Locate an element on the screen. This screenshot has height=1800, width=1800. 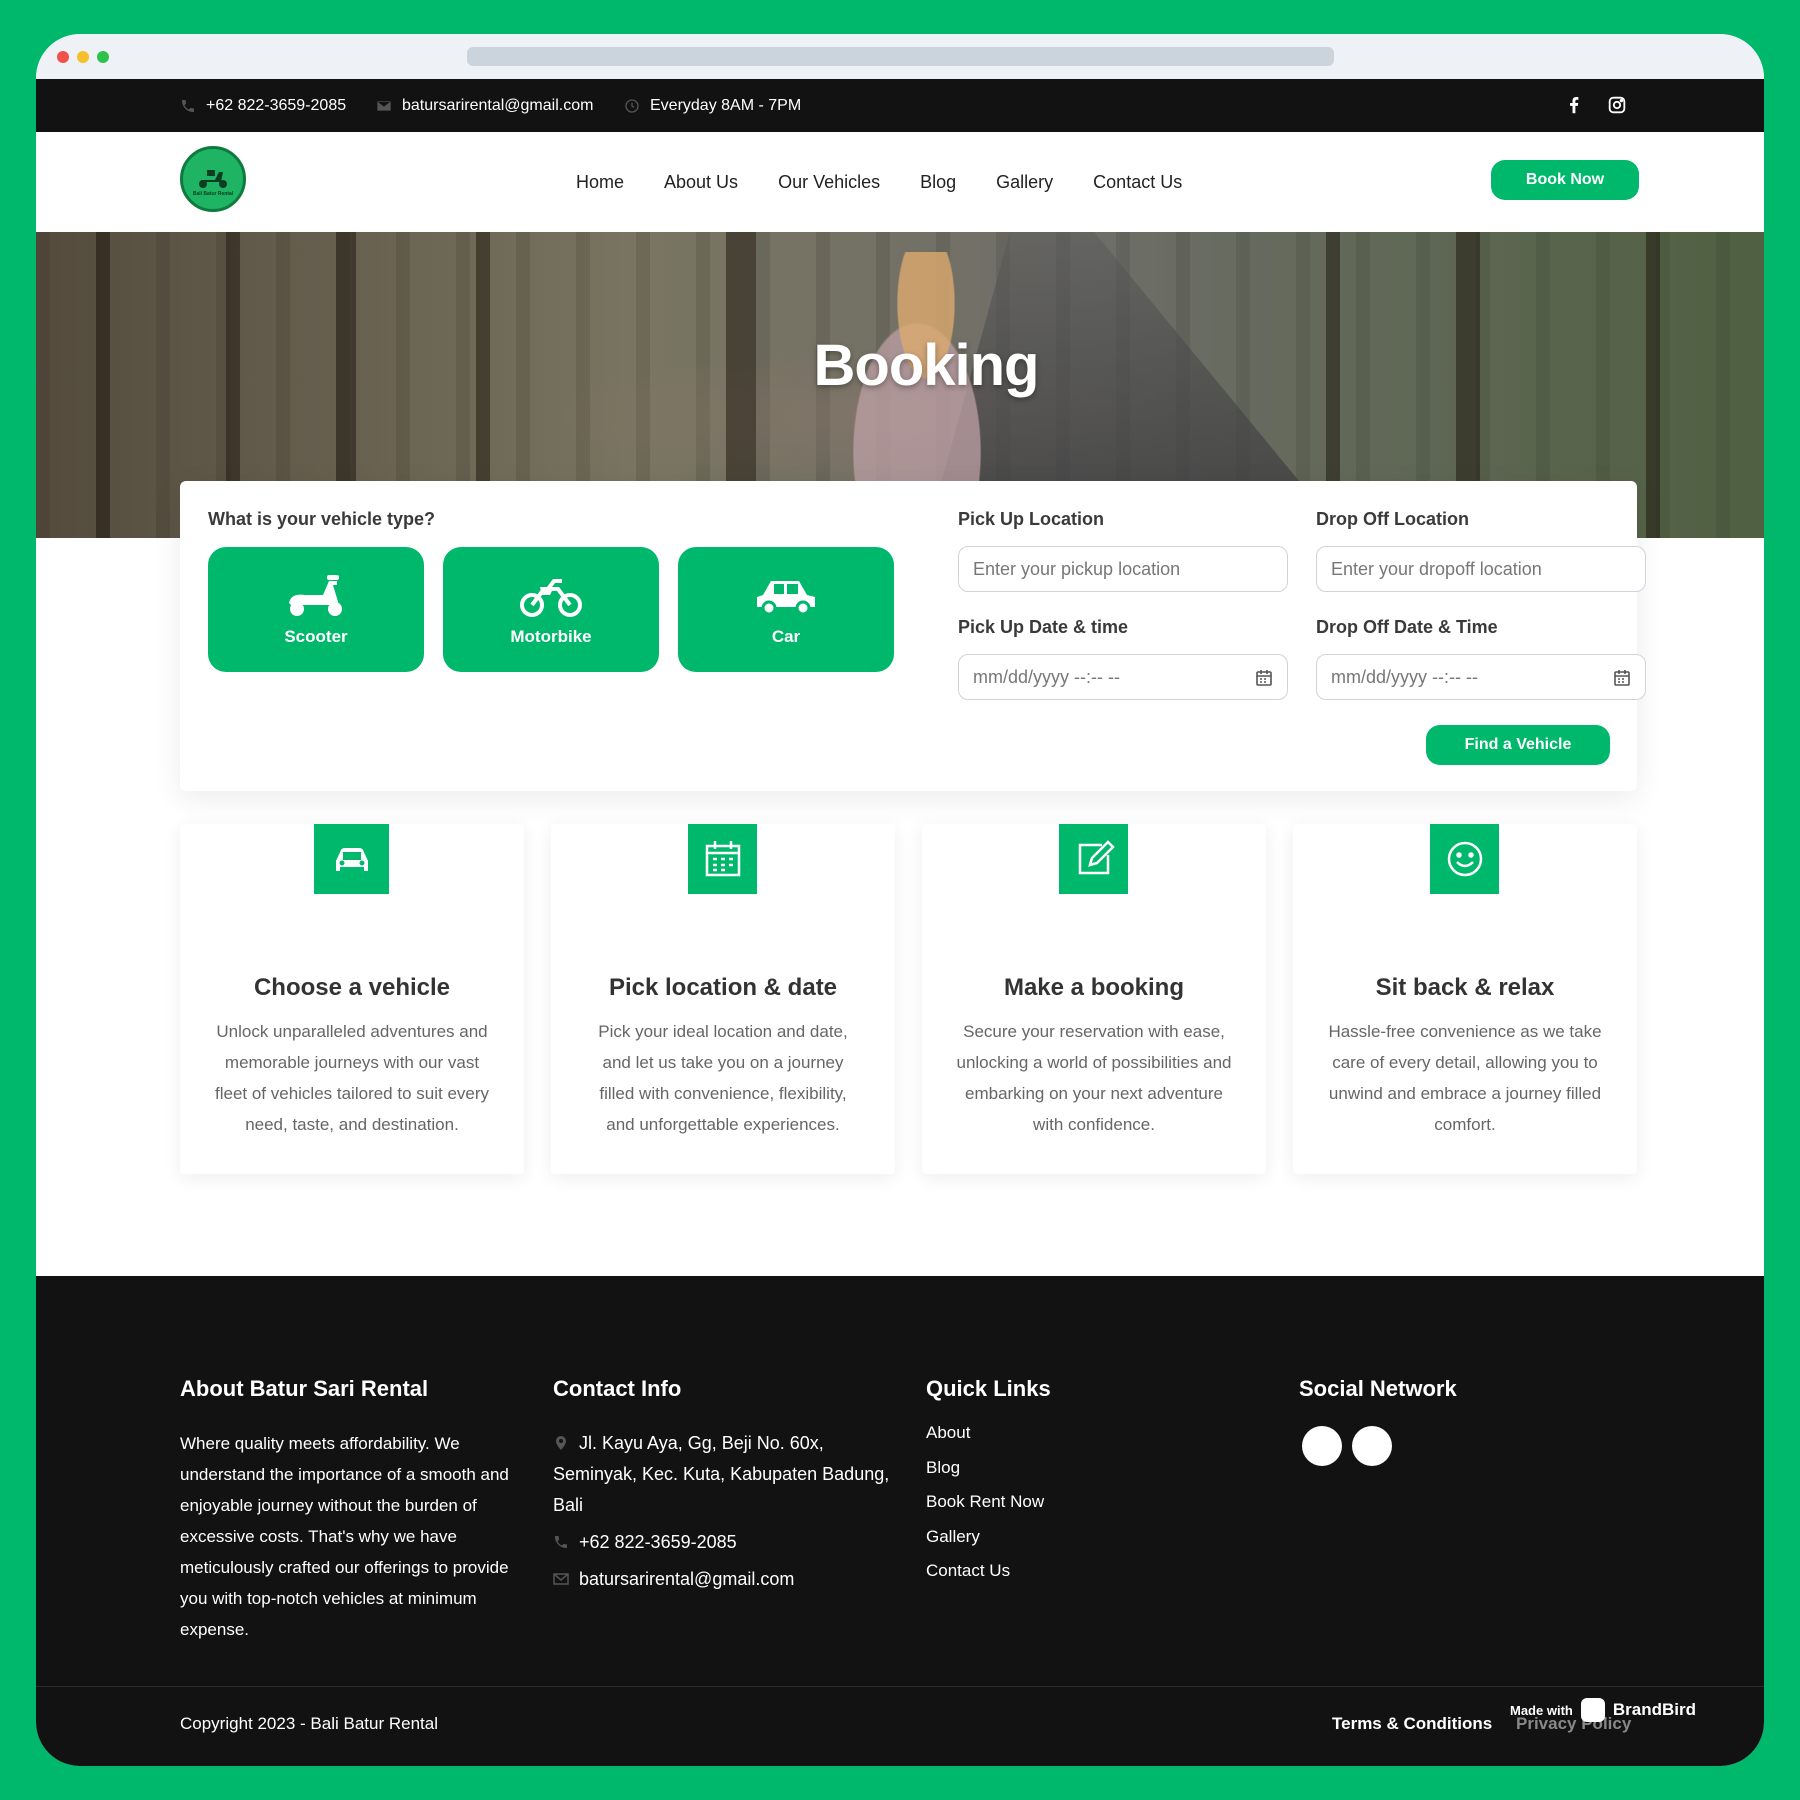
nav-blog: Blog is located at coordinates (938, 182).